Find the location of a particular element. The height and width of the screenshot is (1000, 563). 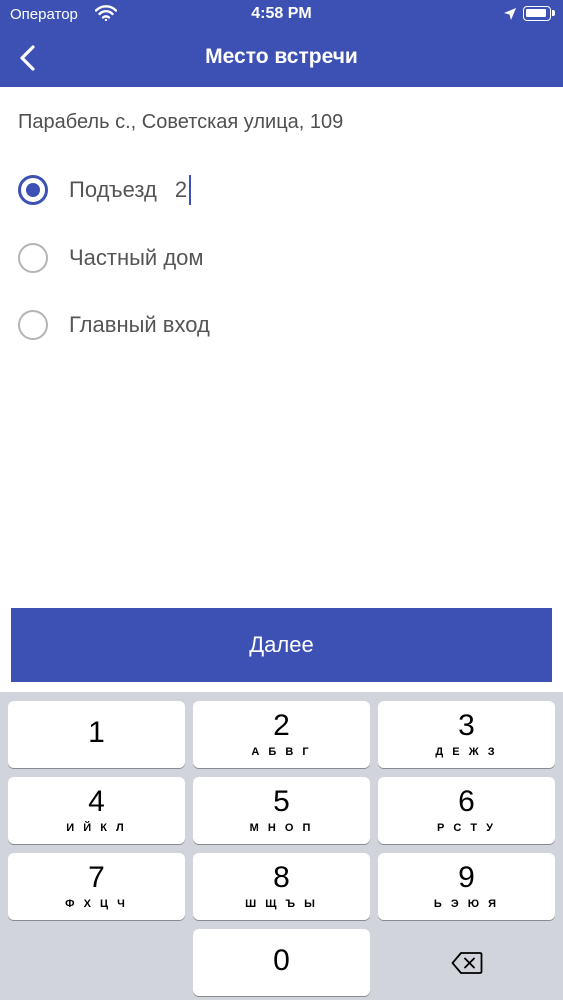

key-letters: Р С Т У is located at coordinates (466, 828).